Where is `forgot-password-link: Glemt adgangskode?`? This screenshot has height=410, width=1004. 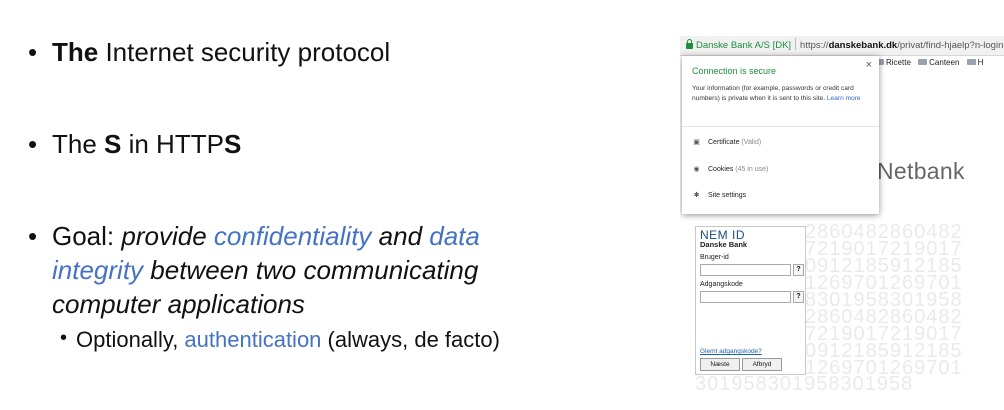 forgot-password-link: Glemt adgangskode? is located at coordinates (731, 351).